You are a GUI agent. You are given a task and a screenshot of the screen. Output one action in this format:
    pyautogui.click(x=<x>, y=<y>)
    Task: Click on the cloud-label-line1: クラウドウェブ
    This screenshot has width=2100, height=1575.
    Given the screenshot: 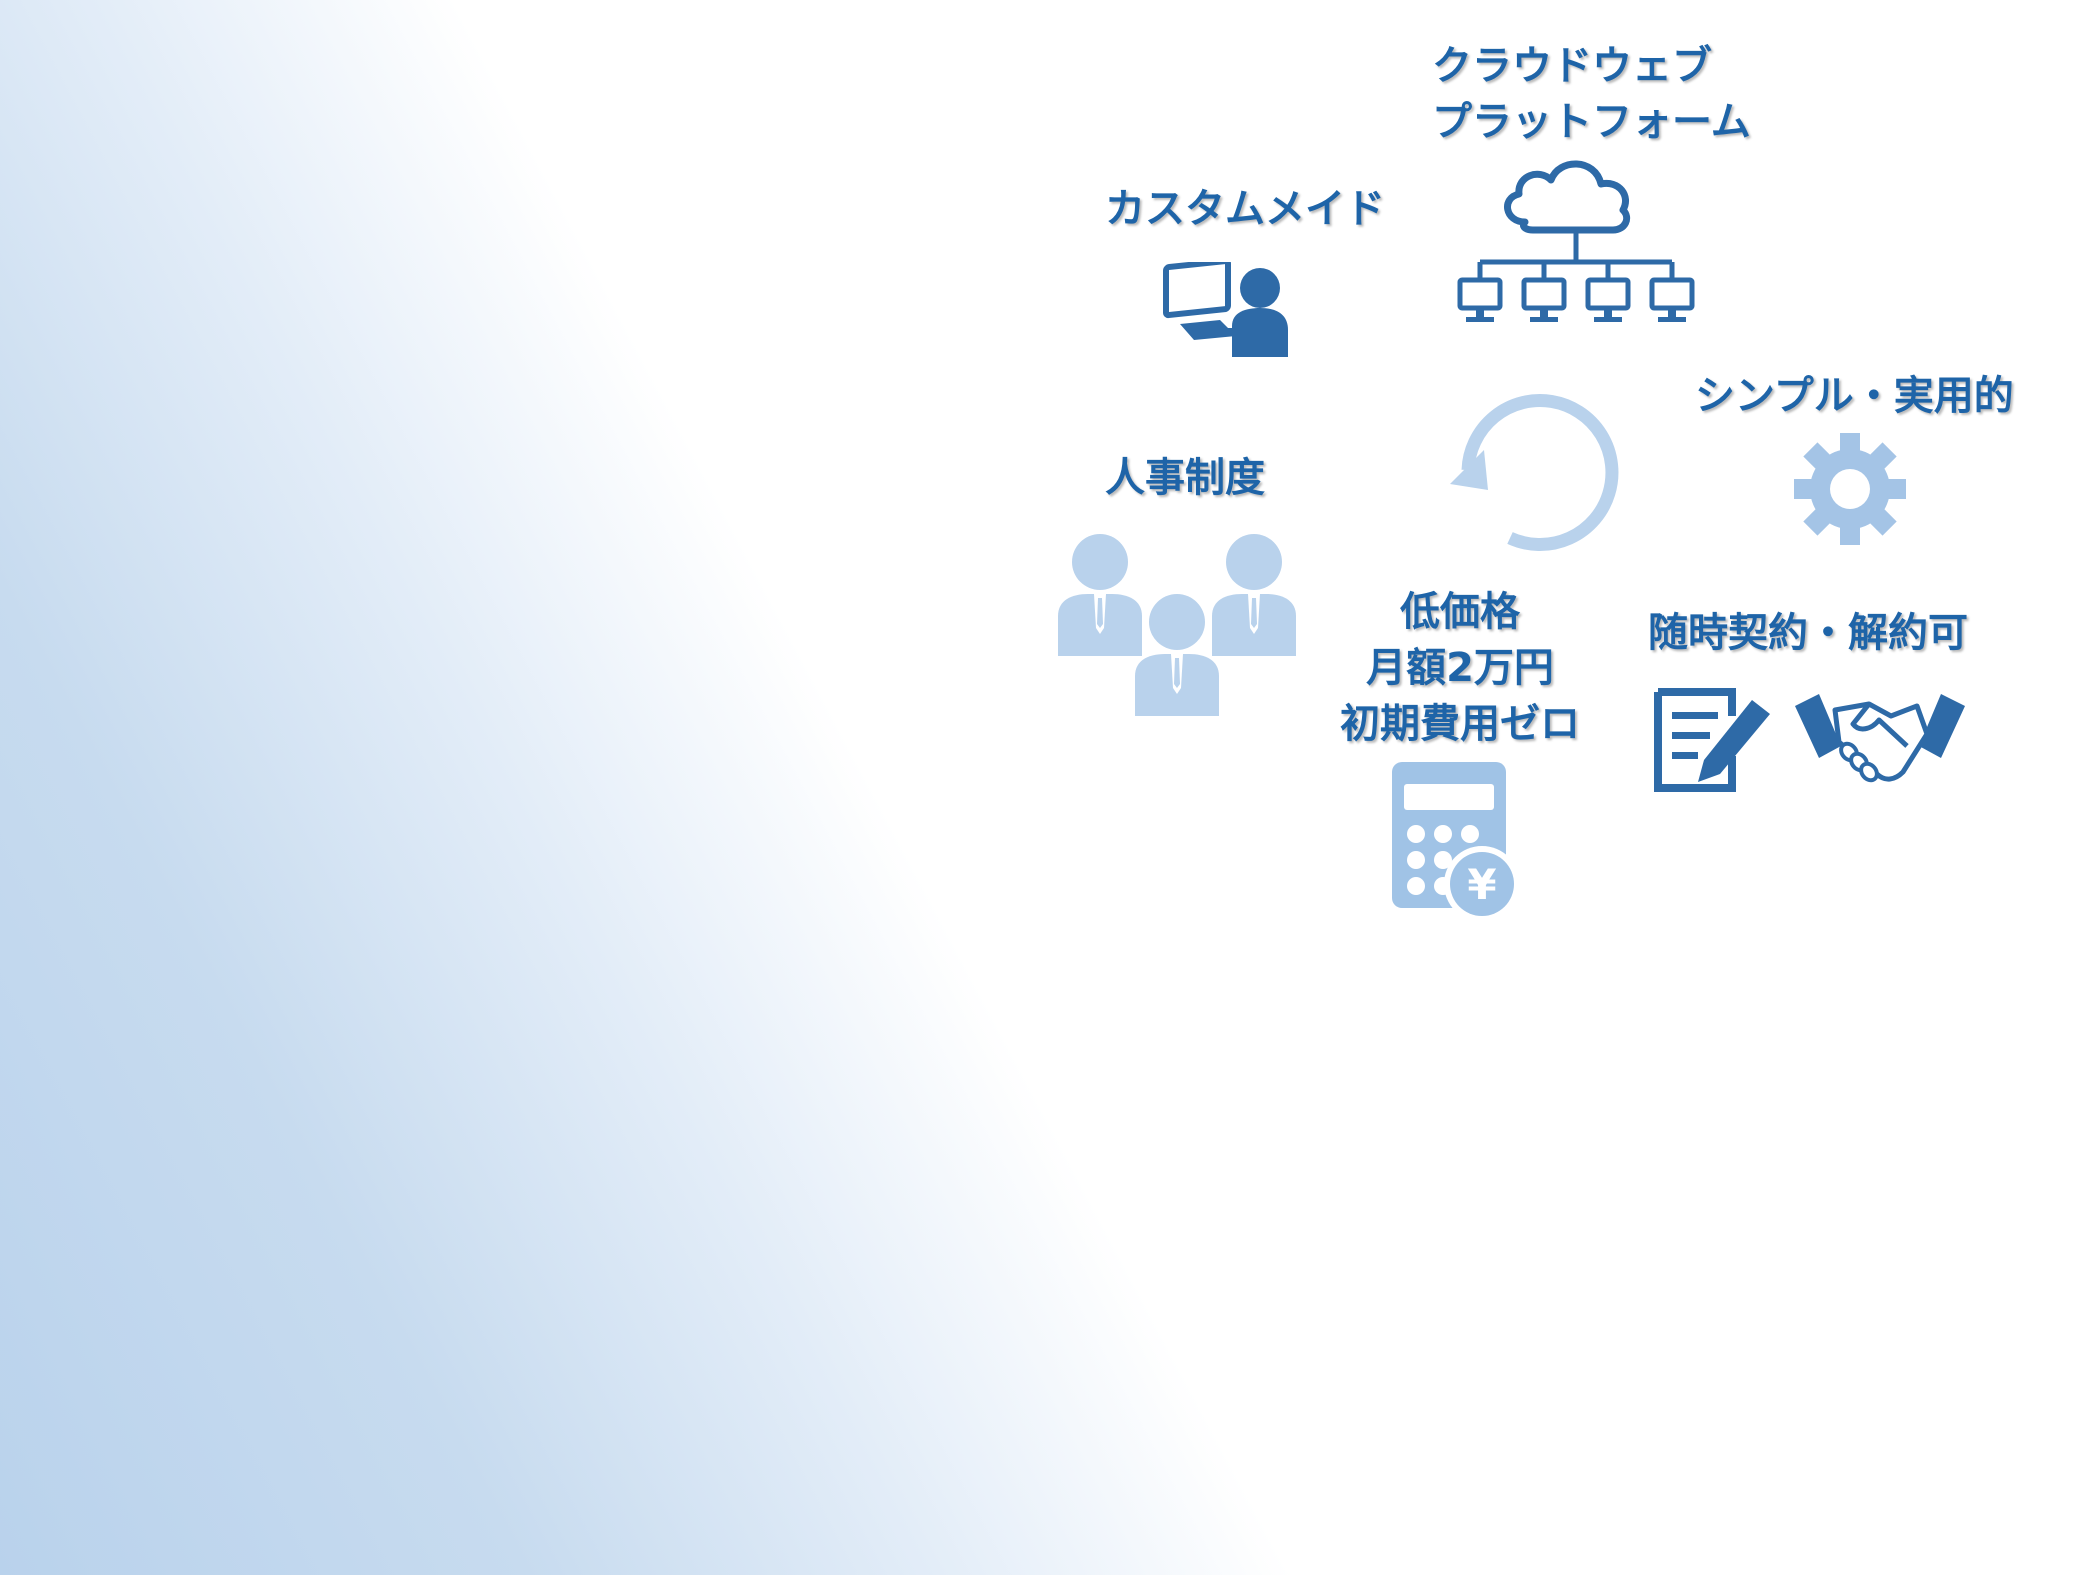 What is the action you would take?
    pyautogui.click(x=1572, y=66)
    